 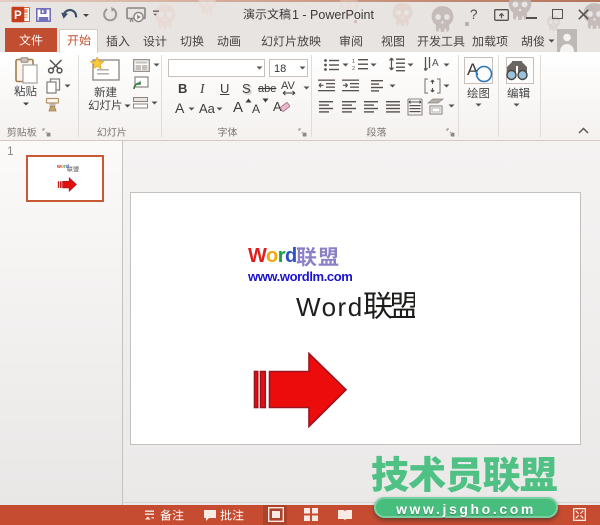 I want to click on svg-text: 1, so click(x=353, y=62).